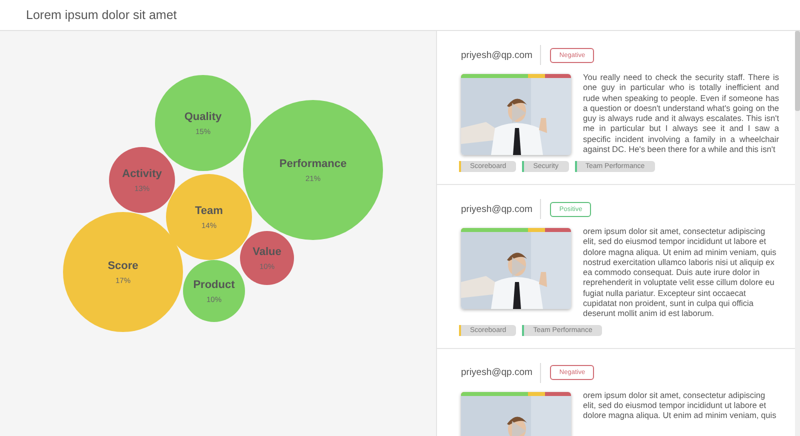 The width and height of the screenshot is (800, 436). I want to click on feedback-text: orem ipsum dolor sit amet, consectetur adipiscing elit, sed do eiusmod tempor incididunt ut labore et dolore magna aliqua. Ut enim ad minim veniam, quis nostrud exercitation ullamco laboris nisi ut aliquip ex ea commodo consequat. Duis aute irure dolor in reprehenderit in voluptate velit esse cillum dolore eu fugiat nulla pariatur. Excepteur sint occaecat cupidatat non proident, sunt in culpa qui officia deserunt mollit anim id est laborum., so click(680, 272).